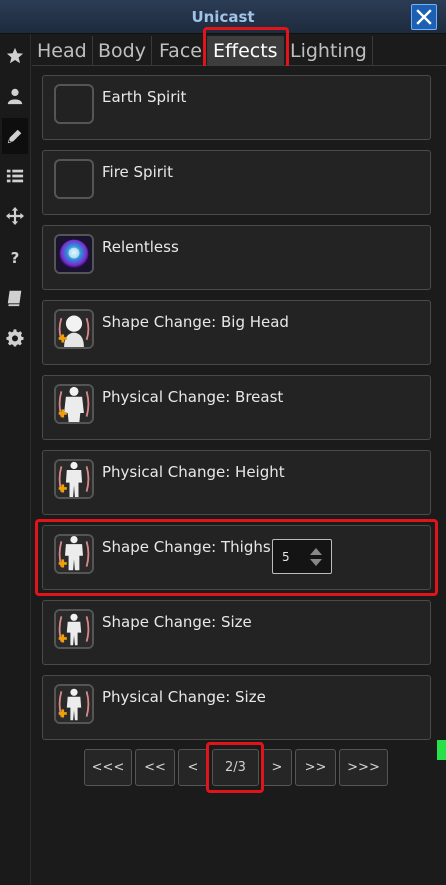 This screenshot has width=446, height=885. What do you see at coordinates (236, 557) in the screenshot?
I see `effect-row-thighs: Shape Change: Thighs 5` at bounding box center [236, 557].